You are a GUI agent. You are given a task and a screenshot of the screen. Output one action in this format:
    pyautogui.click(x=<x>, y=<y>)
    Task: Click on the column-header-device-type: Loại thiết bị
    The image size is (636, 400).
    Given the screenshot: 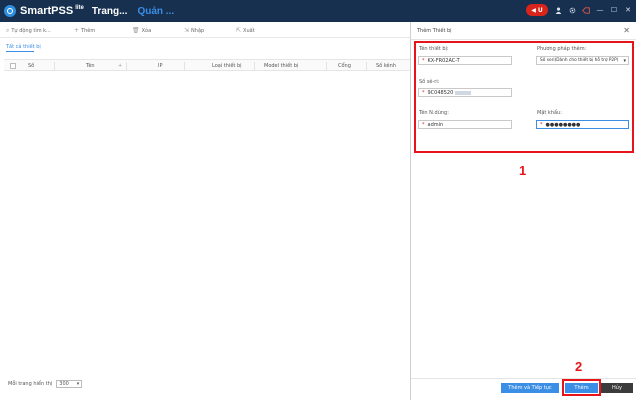 What is the action you would take?
    pyautogui.click(x=227, y=66)
    